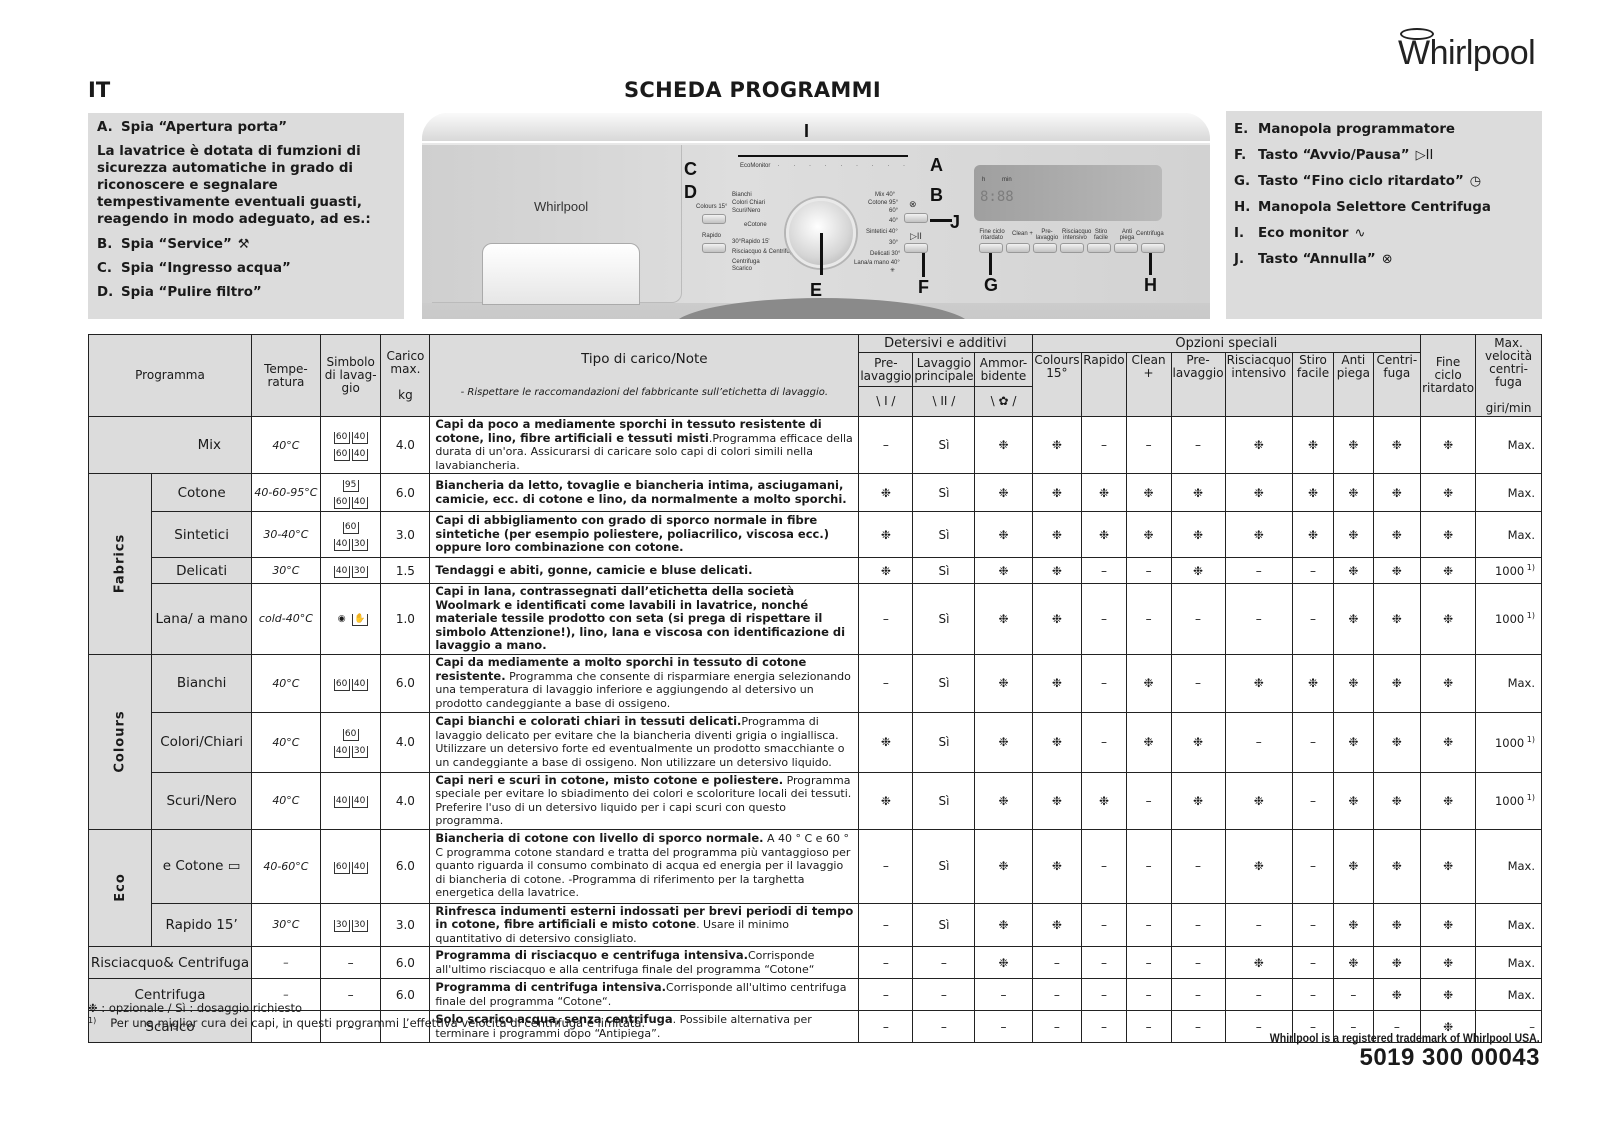  I want to click on col-det-prelavaggio: Pre-lavaggio, so click(886, 369).